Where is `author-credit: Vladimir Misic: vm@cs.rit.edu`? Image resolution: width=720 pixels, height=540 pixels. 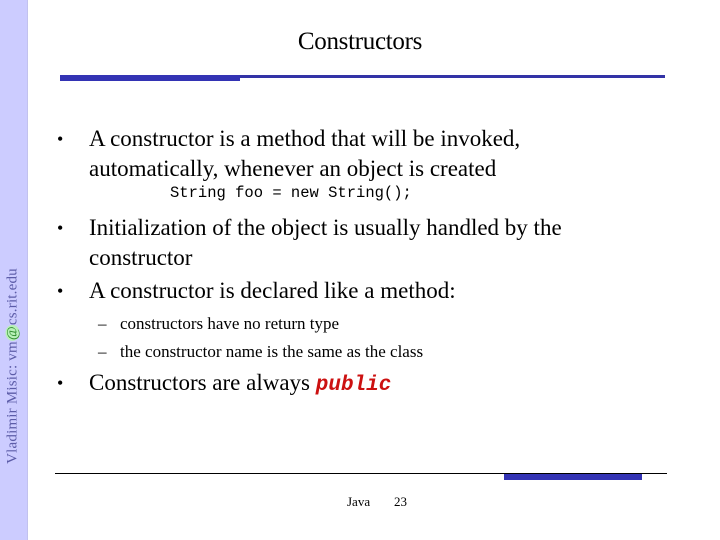 author-credit: Vladimir Misic: vm@cs.rit.edu is located at coordinates (13, 366).